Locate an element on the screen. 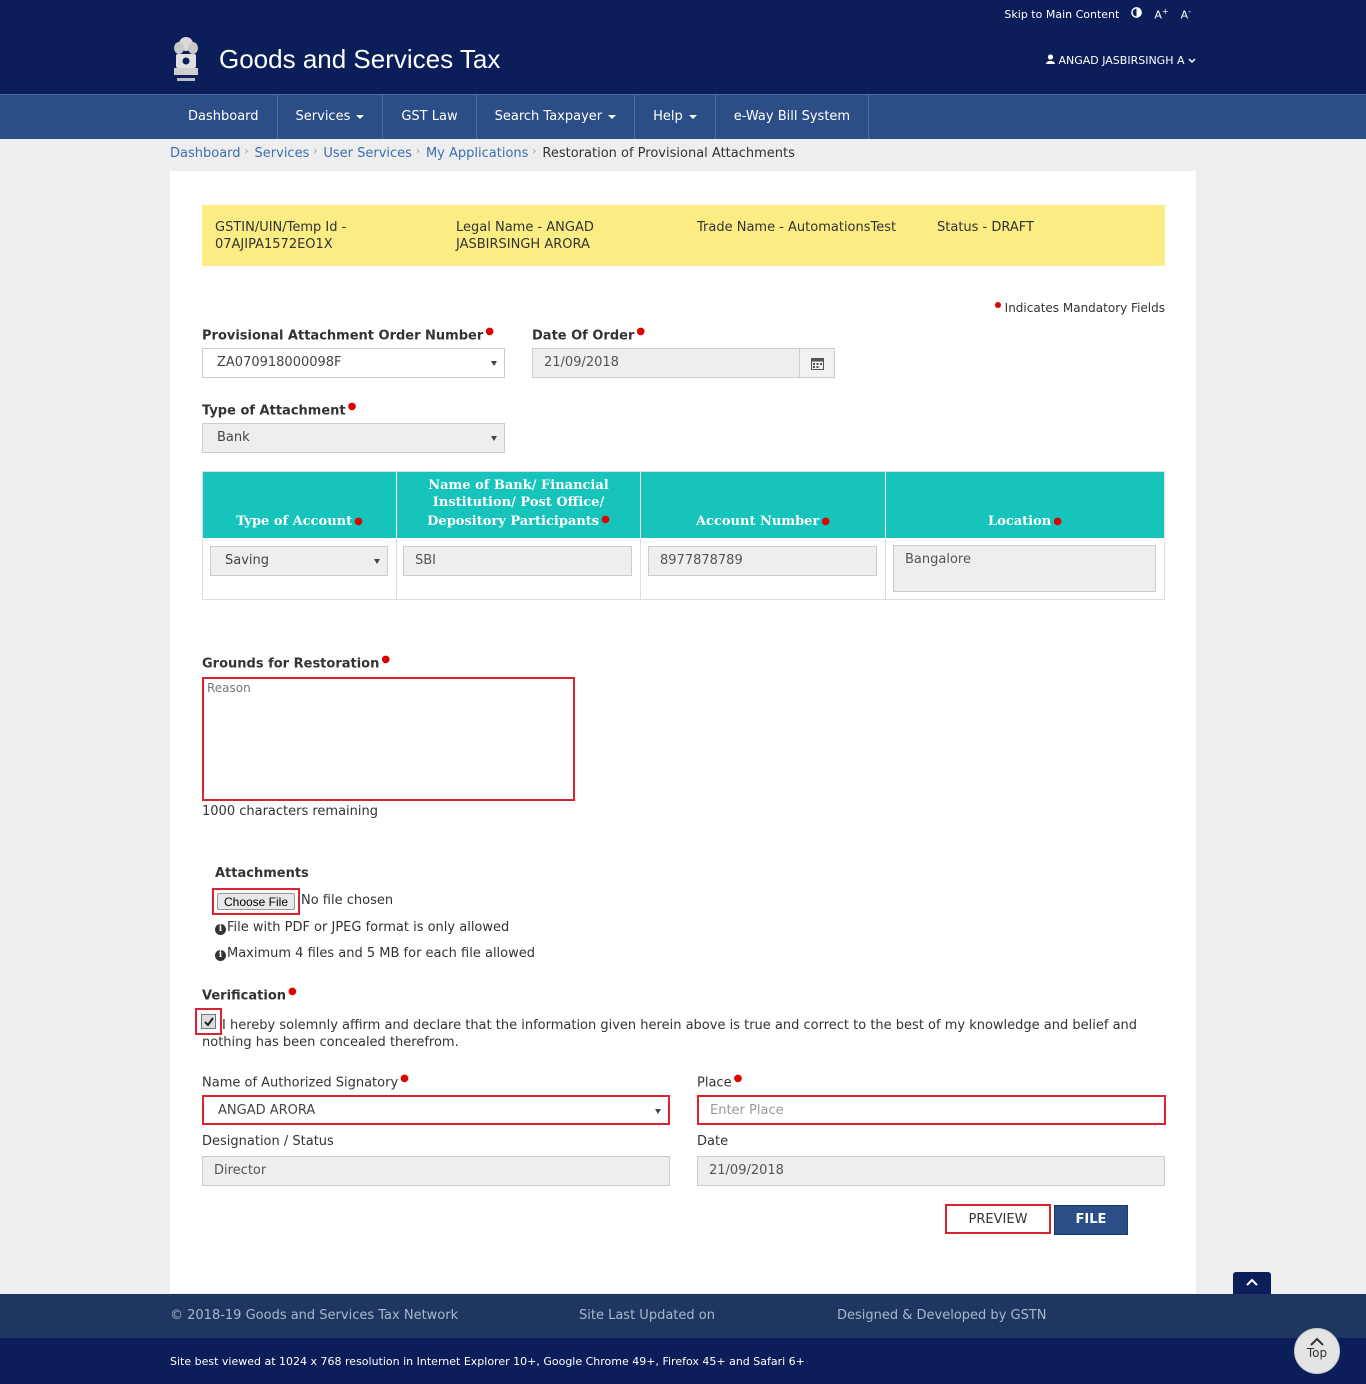 This screenshot has width=1366, height=1384. user-name: ANGAD JASBIRSINGH A is located at coordinates (1121, 60).